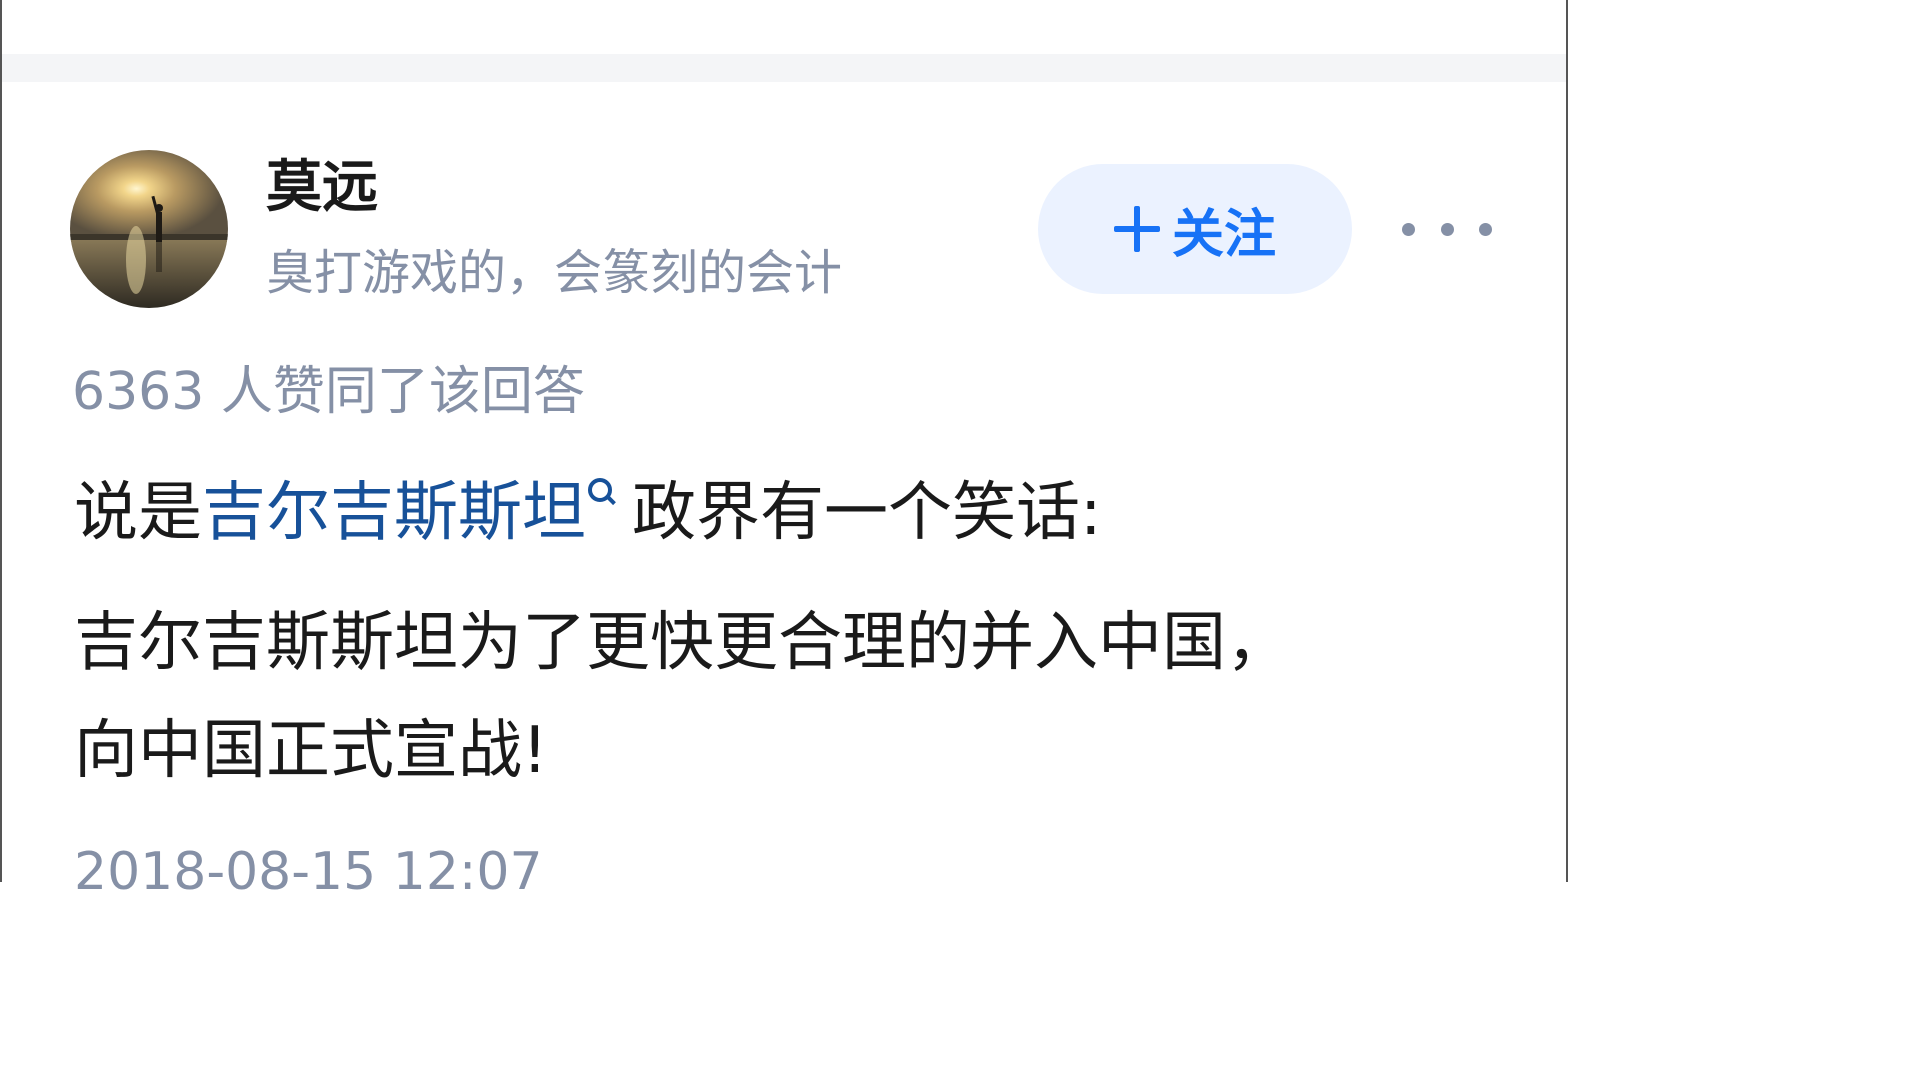 Image resolution: width=1920 pixels, height=1080 pixels. What do you see at coordinates (311, 751) in the screenshot?
I see `answer-line-3: 向中国正式宣战!` at bounding box center [311, 751].